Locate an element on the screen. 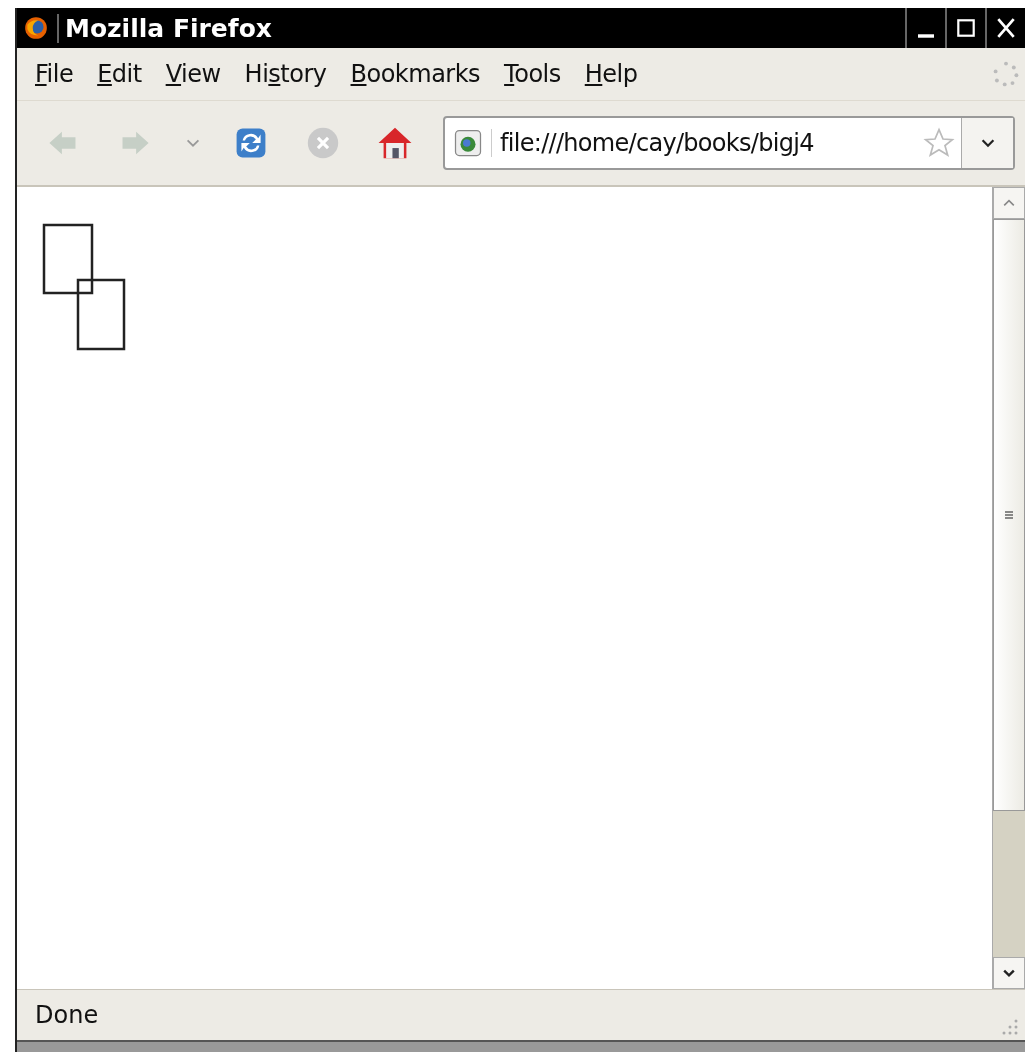 The width and height of the screenshot is (1025, 1052). address-field: file:///home/cay/books/bigj4 is located at coordinates (729, 143).